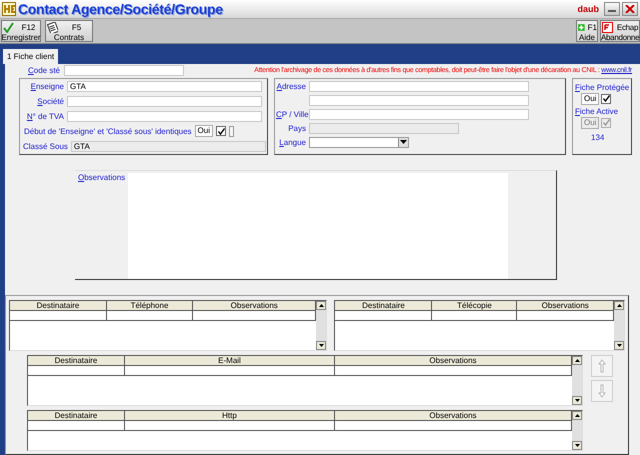 The height and width of the screenshot is (455, 640). Describe the element at coordinates (292, 142) in the screenshot. I see `field-label: Langue` at that location.